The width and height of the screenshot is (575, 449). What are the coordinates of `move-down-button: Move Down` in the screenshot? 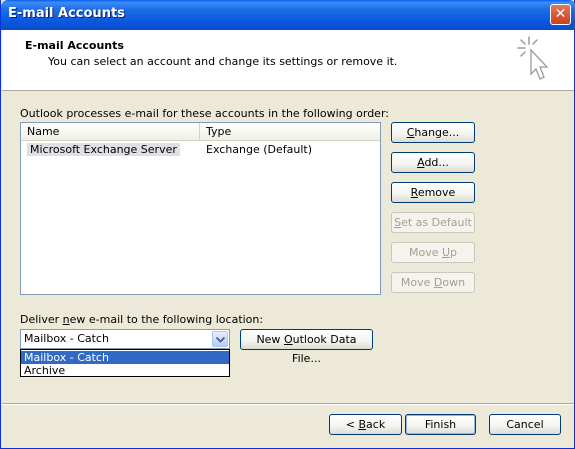 It's located at (433, 282).